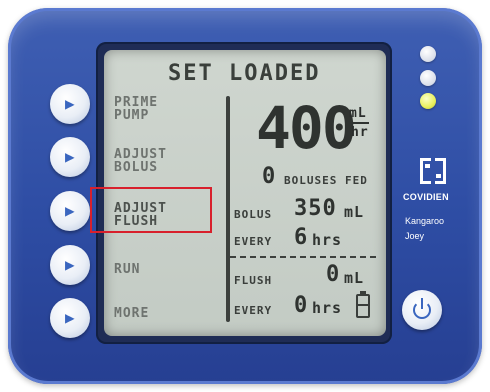 The width and height of the screenshot is (490, 392). I want to click on bolus-every-value: 6, so click(301, 237).